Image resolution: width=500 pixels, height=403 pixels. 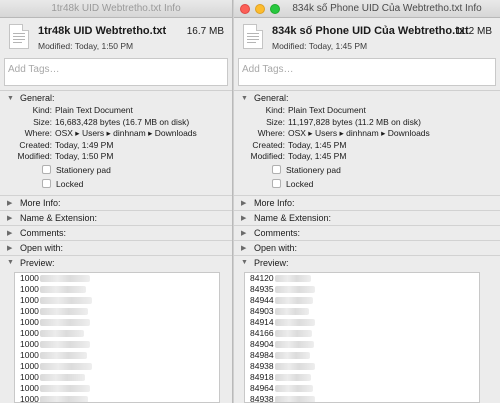 What do you see at coordinates (317, 144) in the screenshot?
I see `created-value: Today, 1:45 PM` at bounding box center [317, 144].